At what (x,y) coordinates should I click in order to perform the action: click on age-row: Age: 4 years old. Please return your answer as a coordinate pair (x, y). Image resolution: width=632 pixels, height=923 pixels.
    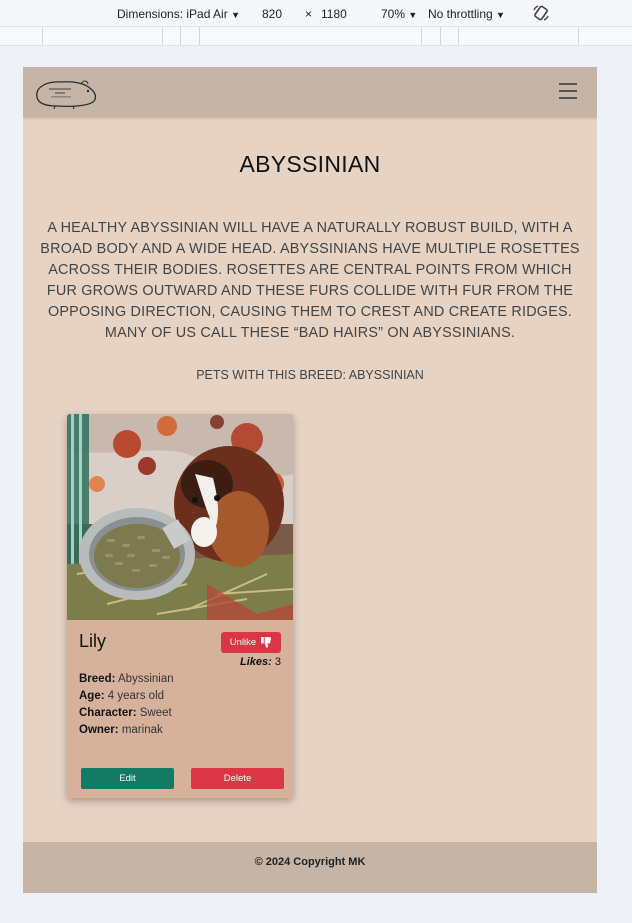
    Looking at the image, I should click on (126, 696).